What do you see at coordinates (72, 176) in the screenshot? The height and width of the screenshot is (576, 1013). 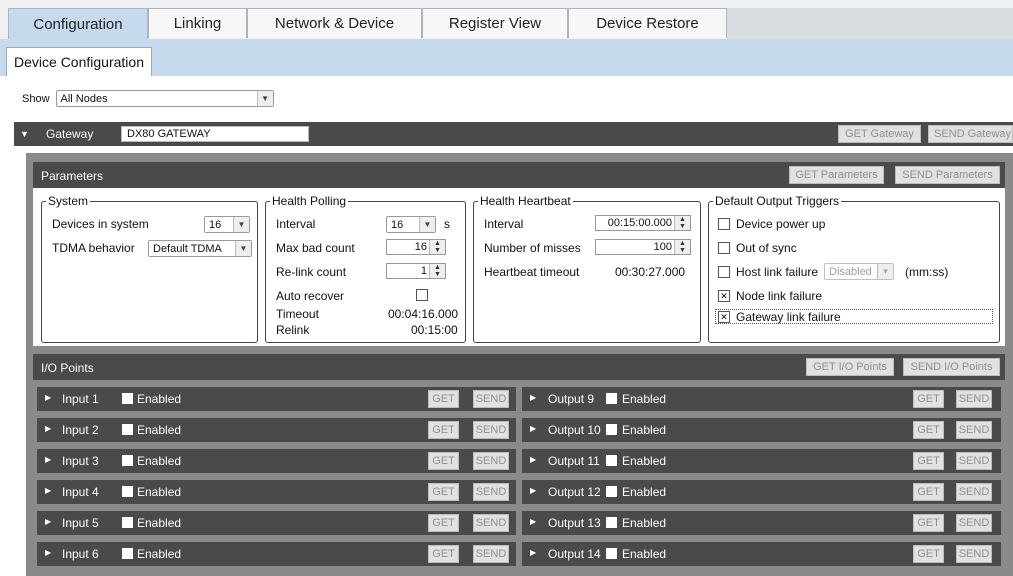 I see `parameters-title: Parameters` at bounding box center [72, 176].